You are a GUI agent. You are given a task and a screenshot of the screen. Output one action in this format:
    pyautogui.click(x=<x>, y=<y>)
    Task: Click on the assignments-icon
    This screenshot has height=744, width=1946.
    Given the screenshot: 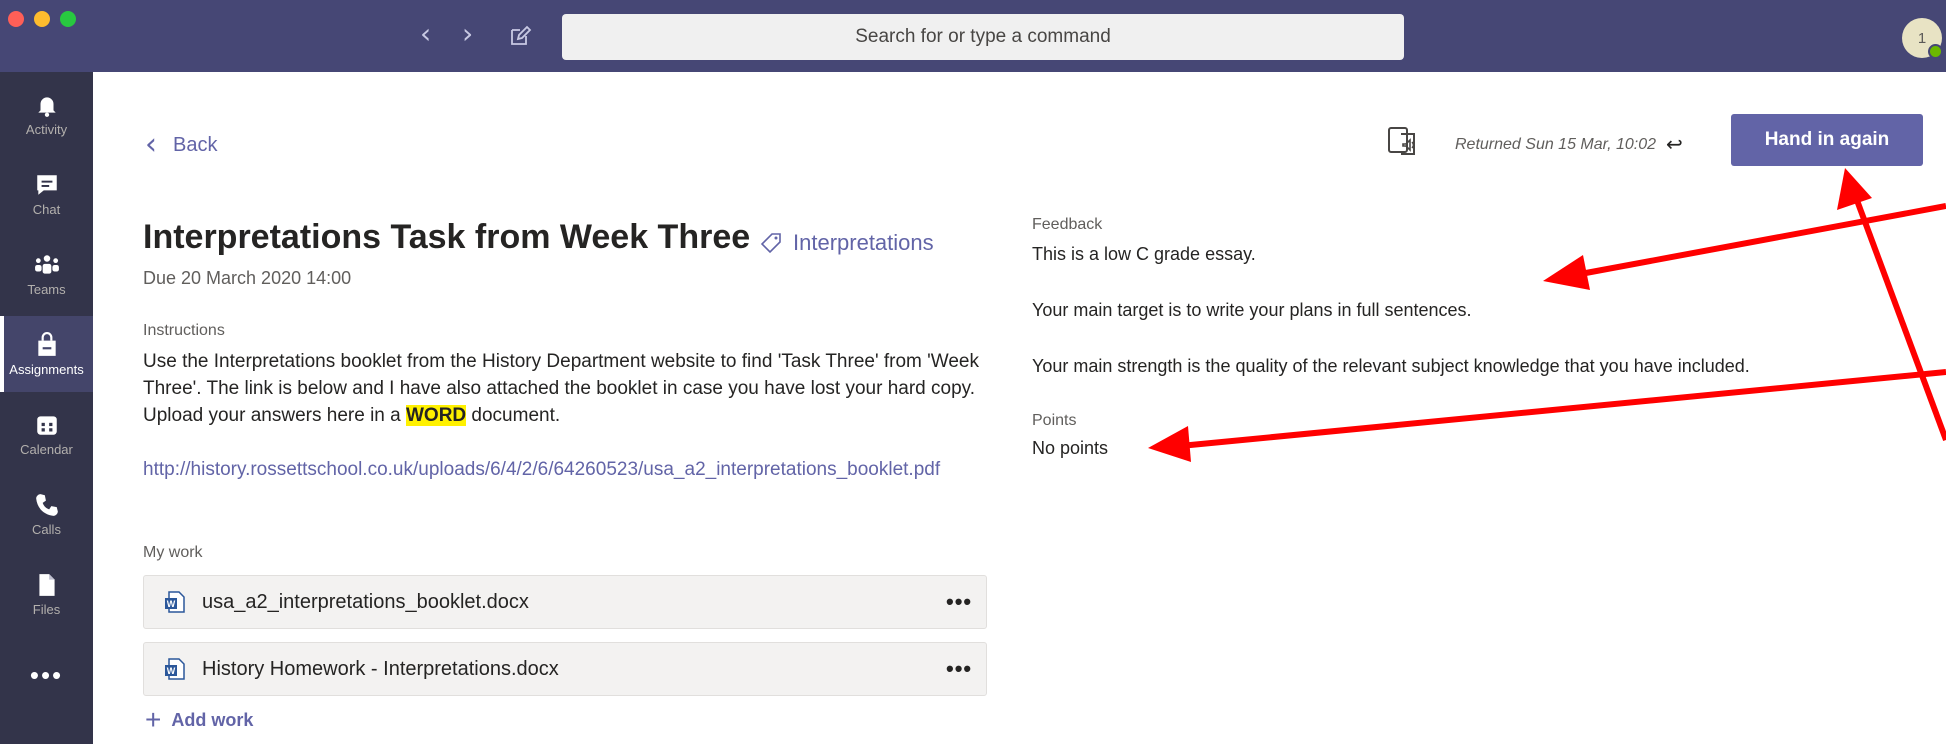 What is the action you would take?
    pyautogui.click(x=46, y=343)
    